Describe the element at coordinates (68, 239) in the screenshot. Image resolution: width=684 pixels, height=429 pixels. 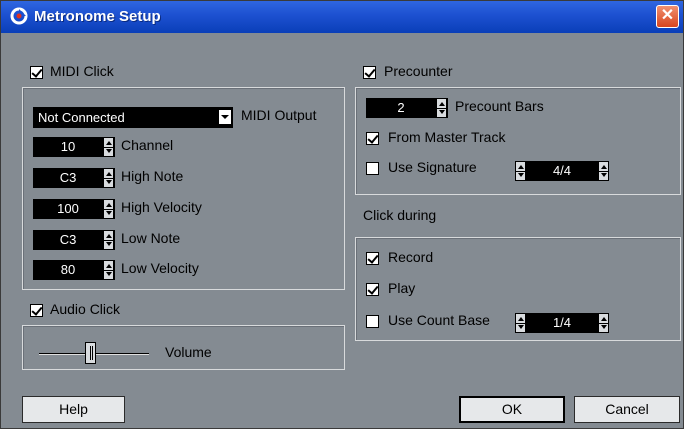
I see `low-note-value: C3` at that location.